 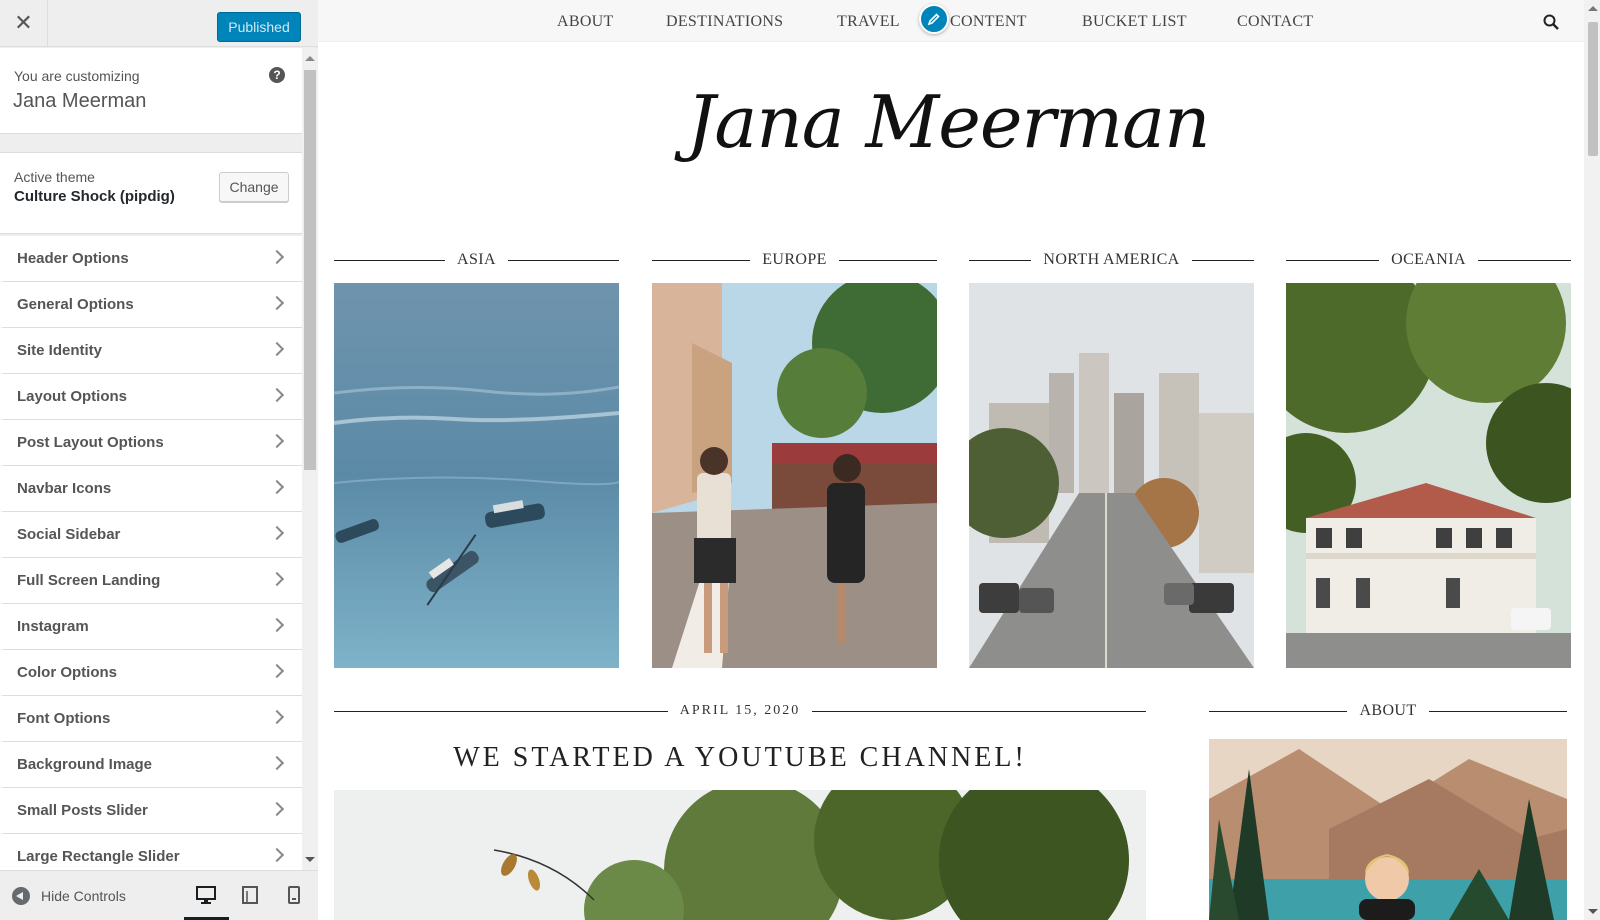 What do you see at coordinates (151, 673) in the screenshot?
I see `menu-item-color-options: Color Options` at bounding box center [151, 673].